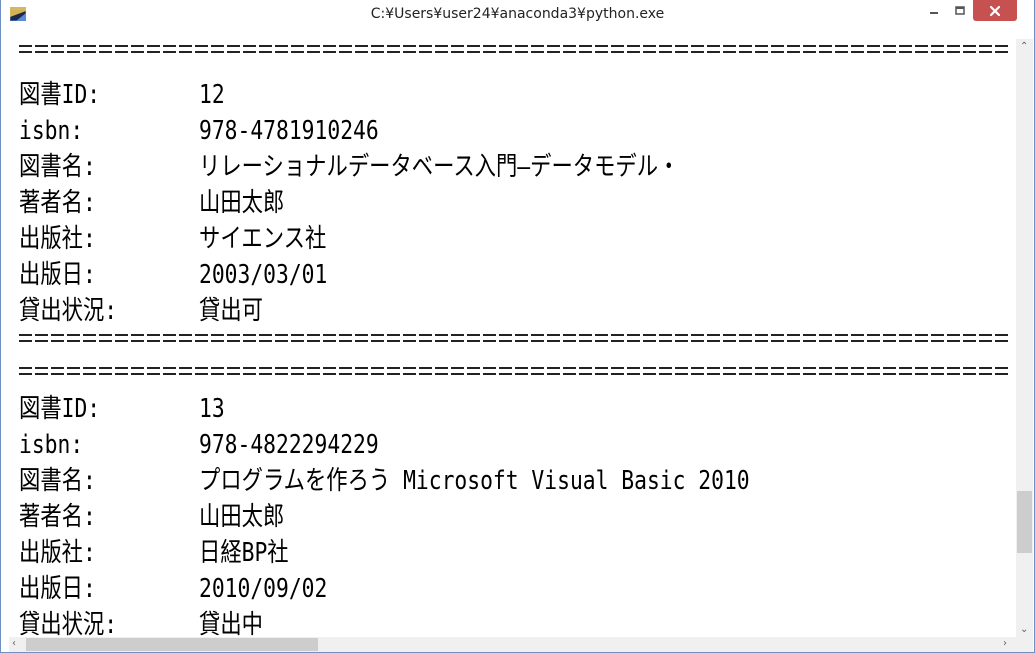 The height and width of the screenshot is (653, 1035). Describe the element at coordinates (231, 624) in the screenshot. I see `field-value: 貸出中` at that location.